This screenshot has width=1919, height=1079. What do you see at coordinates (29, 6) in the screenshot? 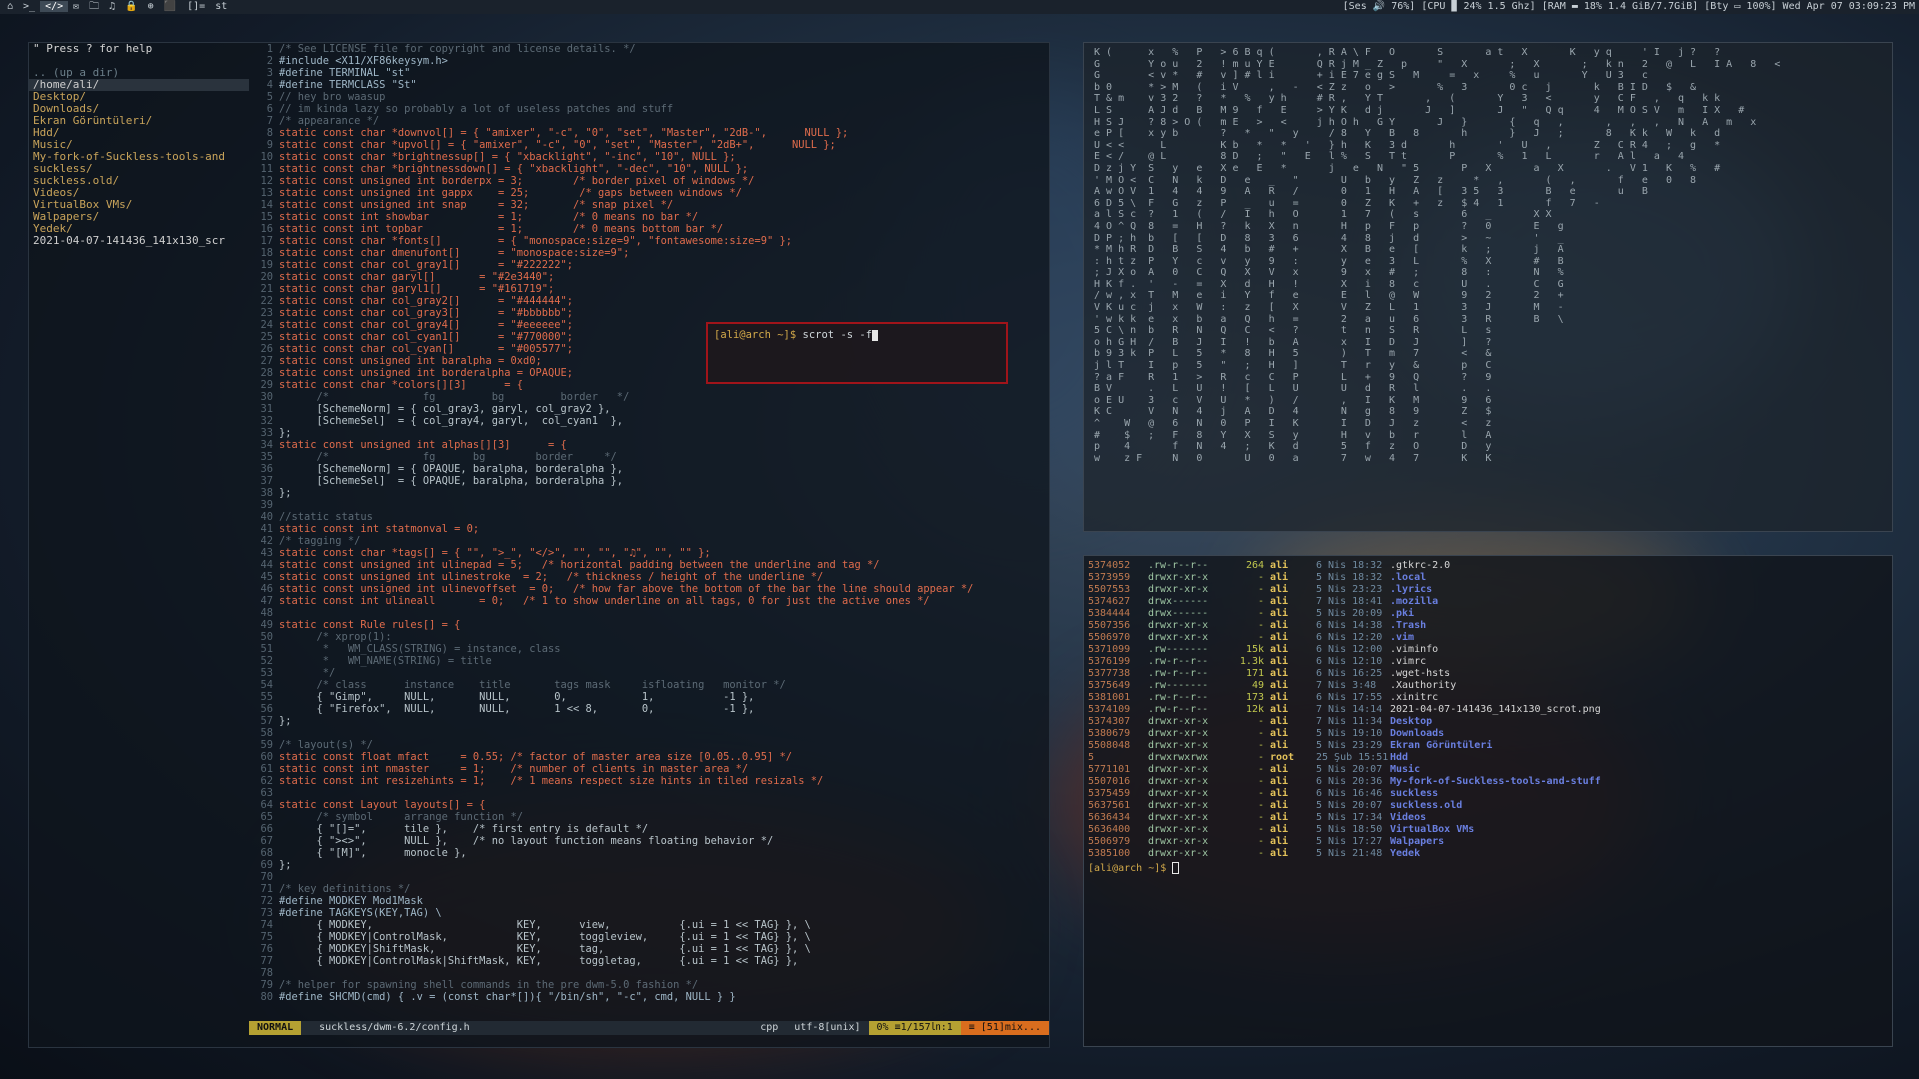
I see `tag-2: >_` at bounding box center [29, 6].